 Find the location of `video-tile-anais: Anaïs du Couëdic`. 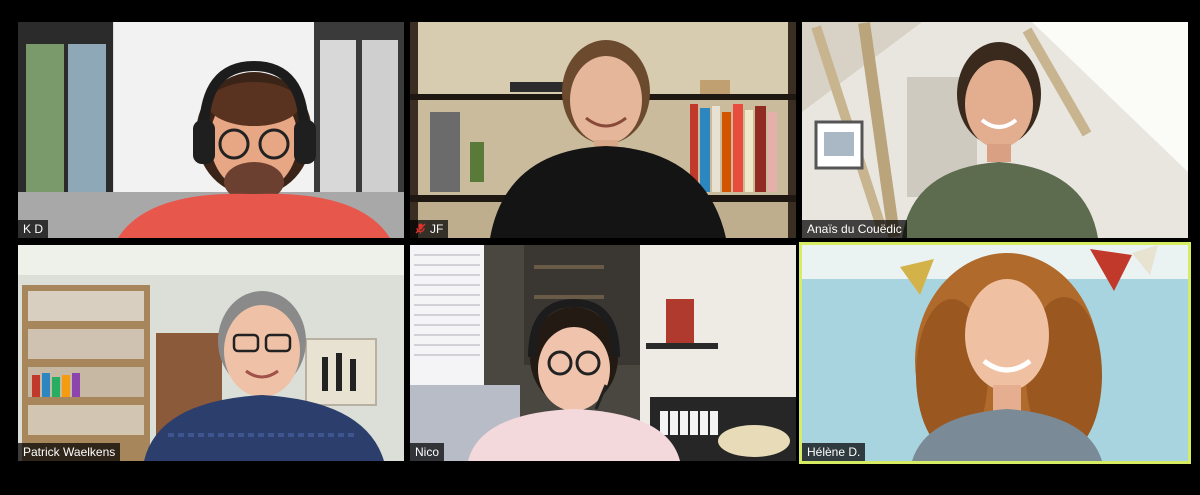

video-tile-anais: Anaïs du Couëdic is located at coordinates (995, 130).